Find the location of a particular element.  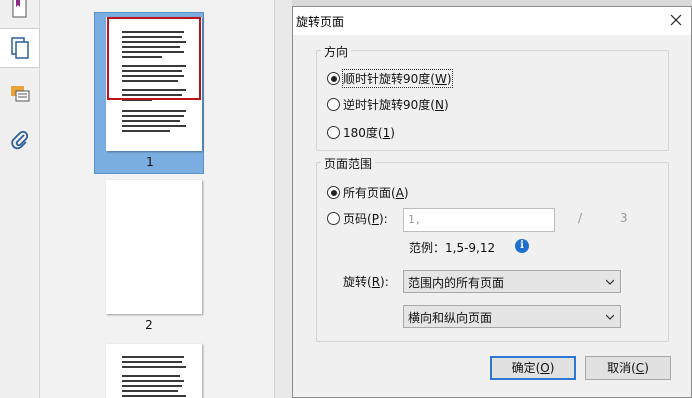

info-icon: i is located at coordinates (522, 246).